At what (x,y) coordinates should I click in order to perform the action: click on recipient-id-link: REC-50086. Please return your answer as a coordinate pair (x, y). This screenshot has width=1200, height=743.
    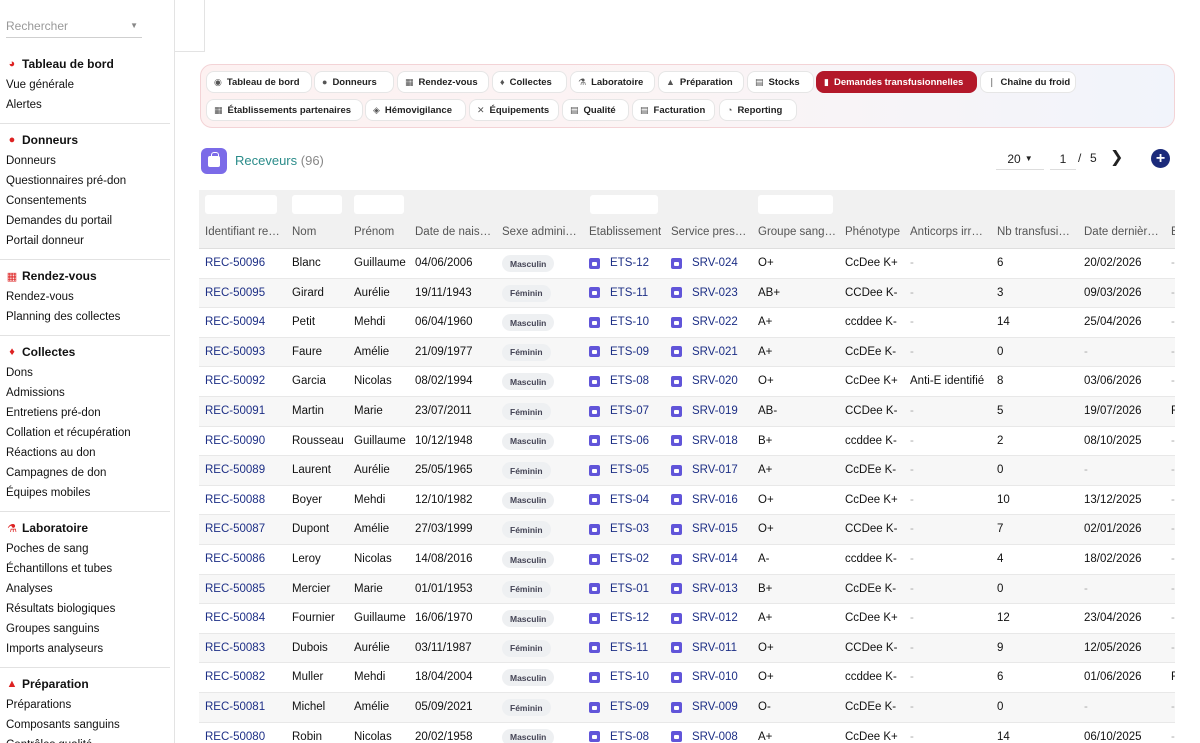
    Looking at the image, I should click on (235, 559).